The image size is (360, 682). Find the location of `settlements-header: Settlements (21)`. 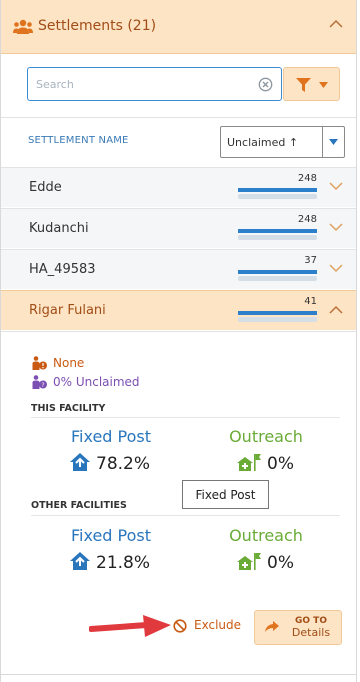

settlements-header: Settlements (21) is located at coordinates (178, 27).